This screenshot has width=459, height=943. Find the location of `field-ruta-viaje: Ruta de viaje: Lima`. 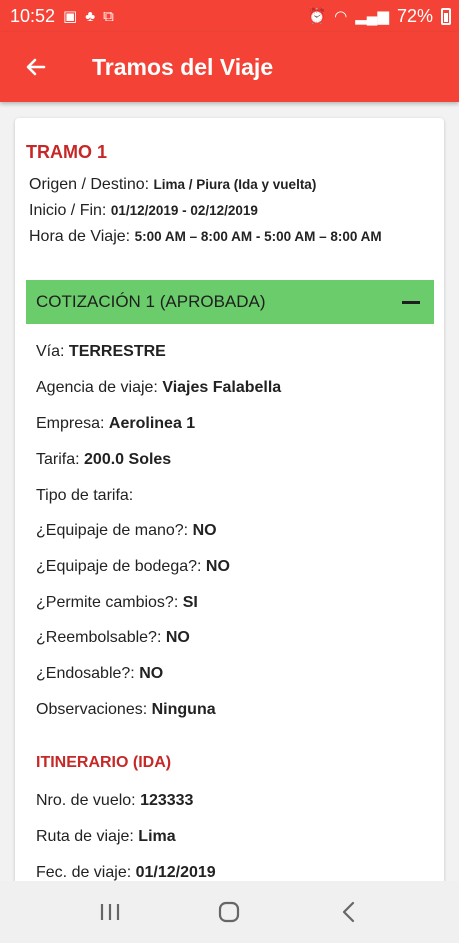

field-ruta-viaje: Ruta de viaje: Lima is located at coordinates (106, 837).